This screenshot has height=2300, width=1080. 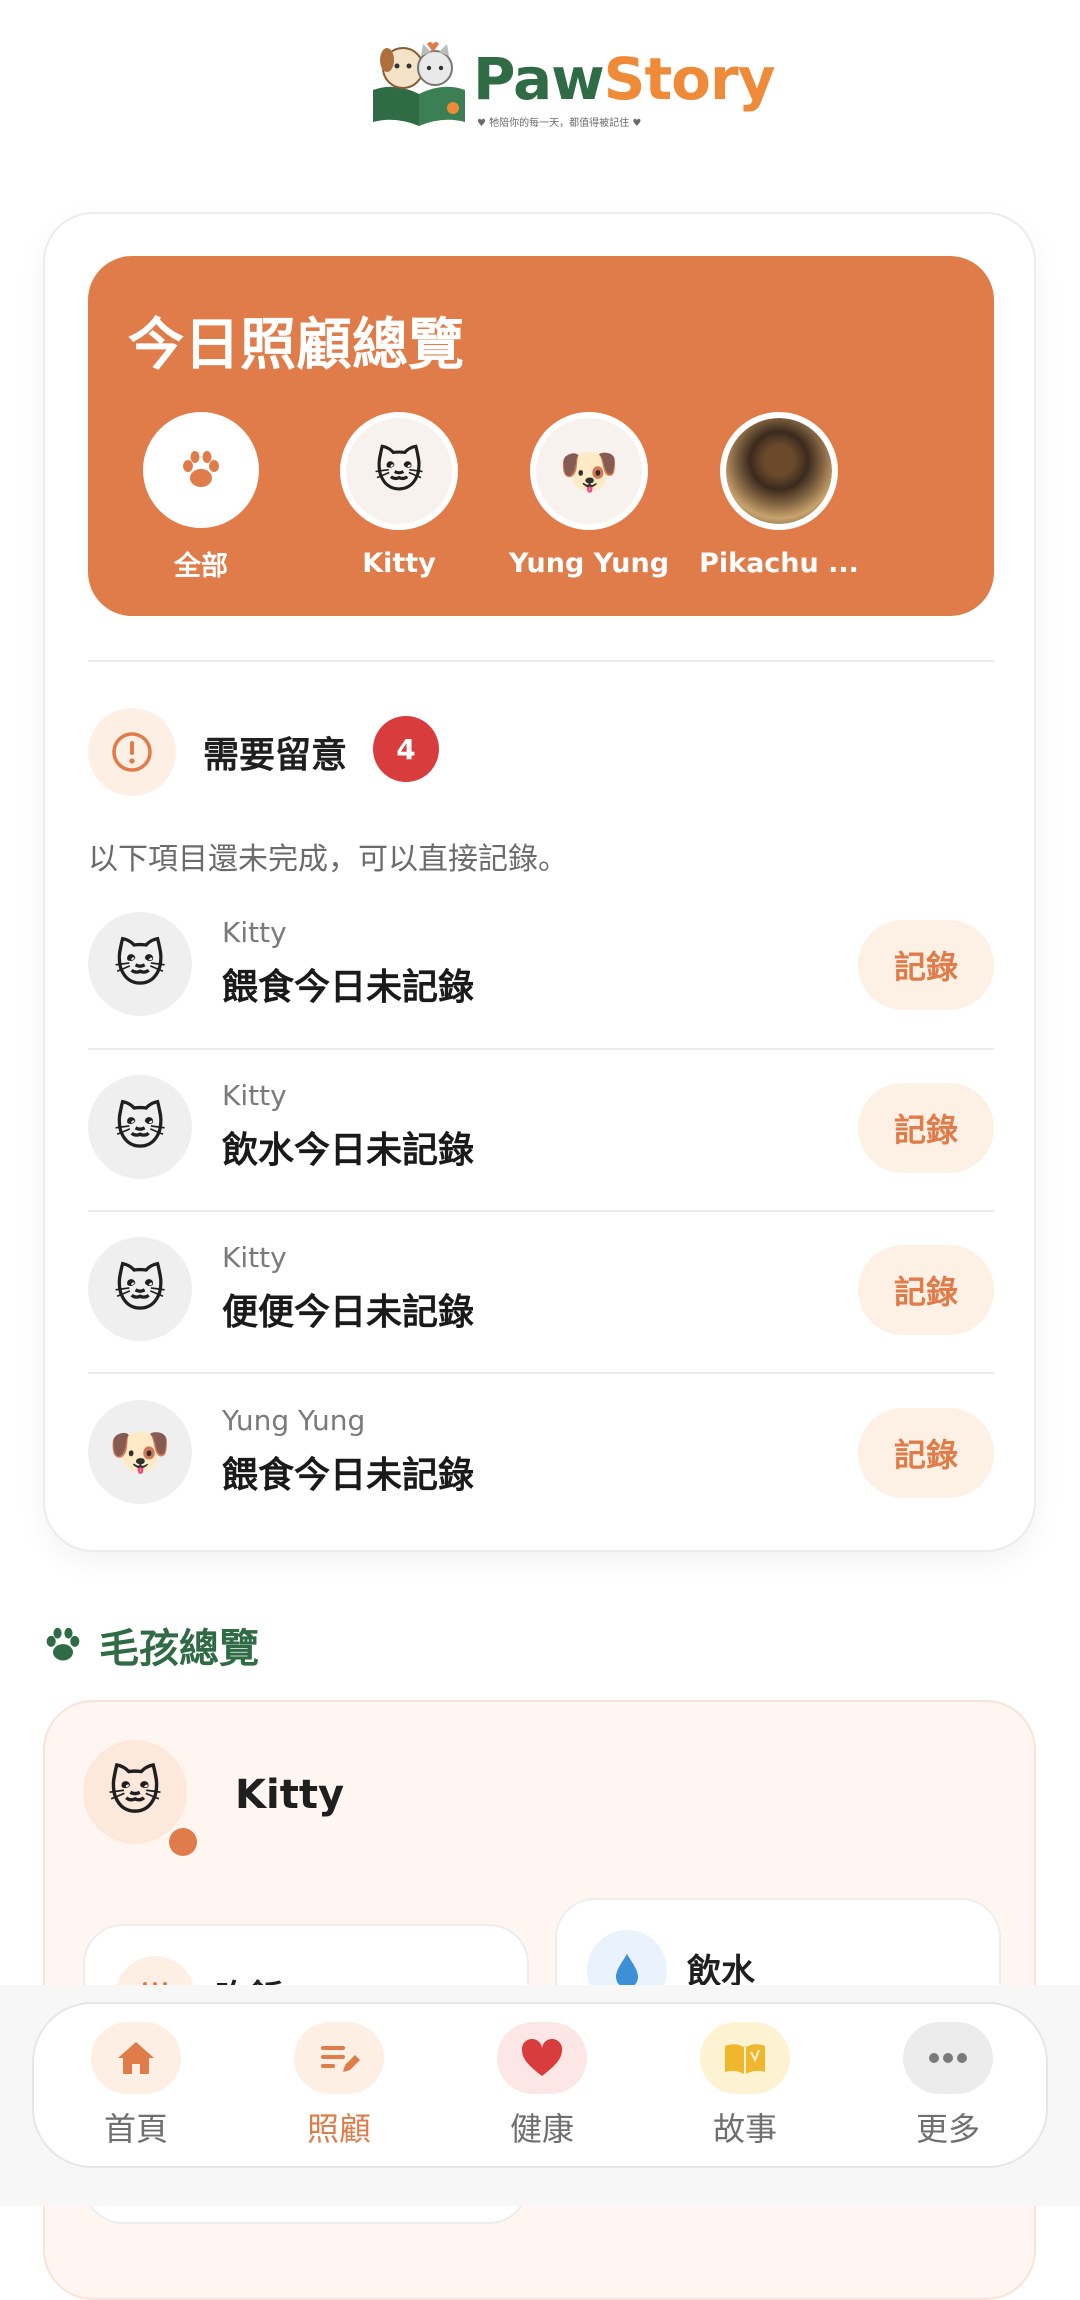 I want to click on edit-list-icon, so click(x=339, y=2058).